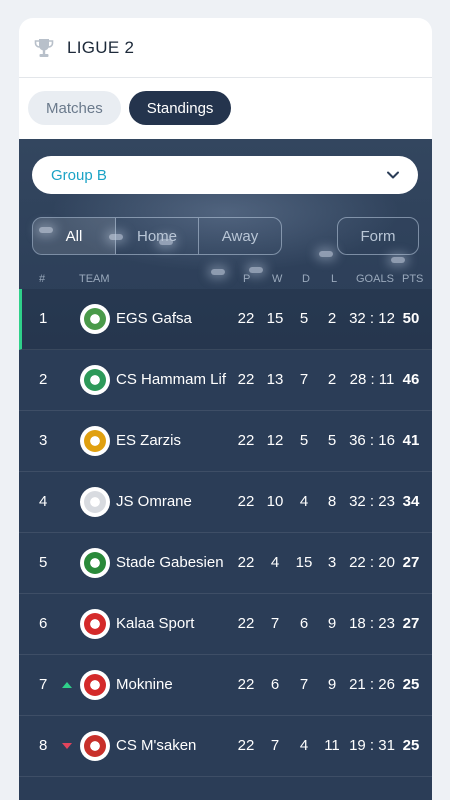 The image size is (450, 800). Describe the element at coordinates (240, 236) in the screenshot. I see `filter-away-button: Away` at that location.